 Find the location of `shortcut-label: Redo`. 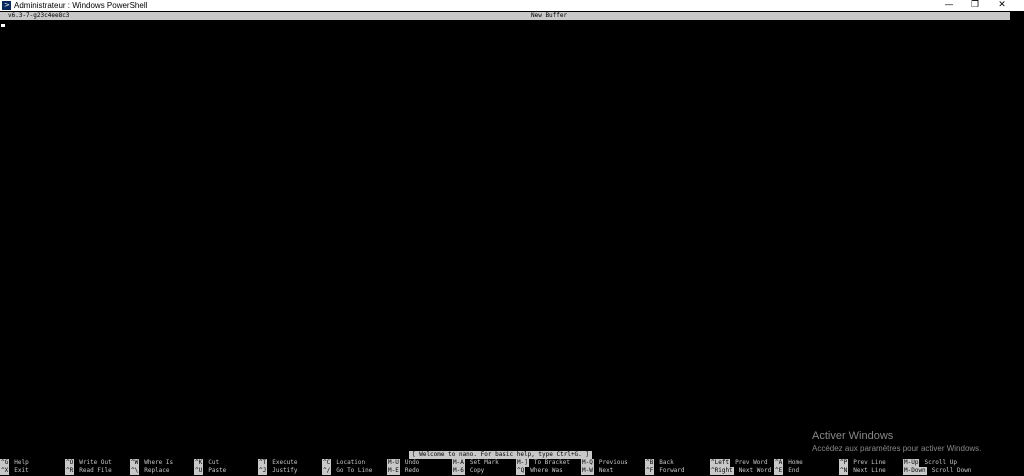

shortcut-label: Redo is located at coordinates (412, 470).